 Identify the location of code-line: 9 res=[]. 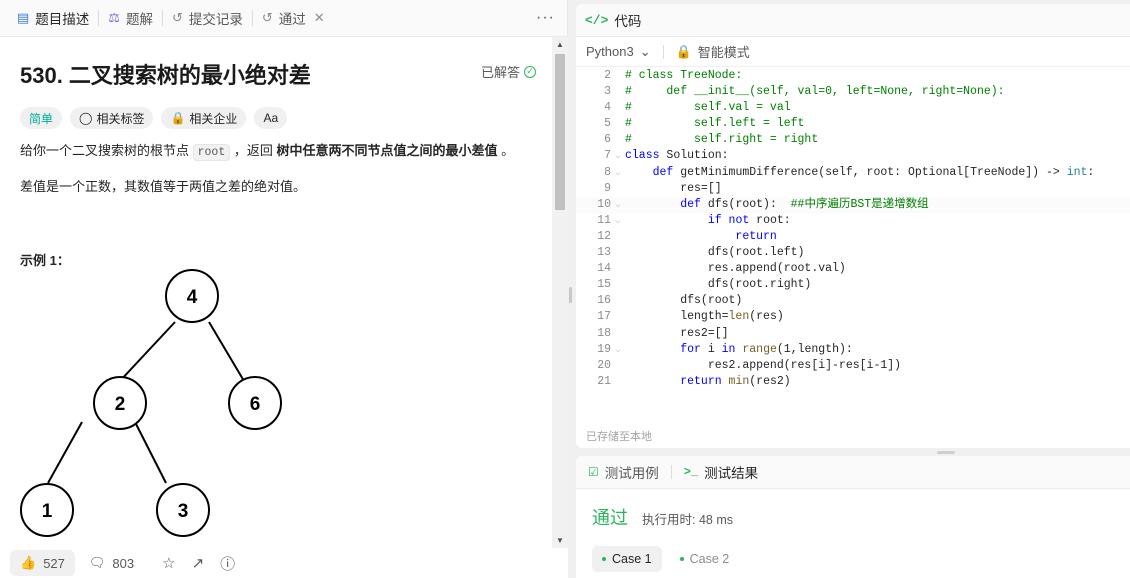
(853, 189).